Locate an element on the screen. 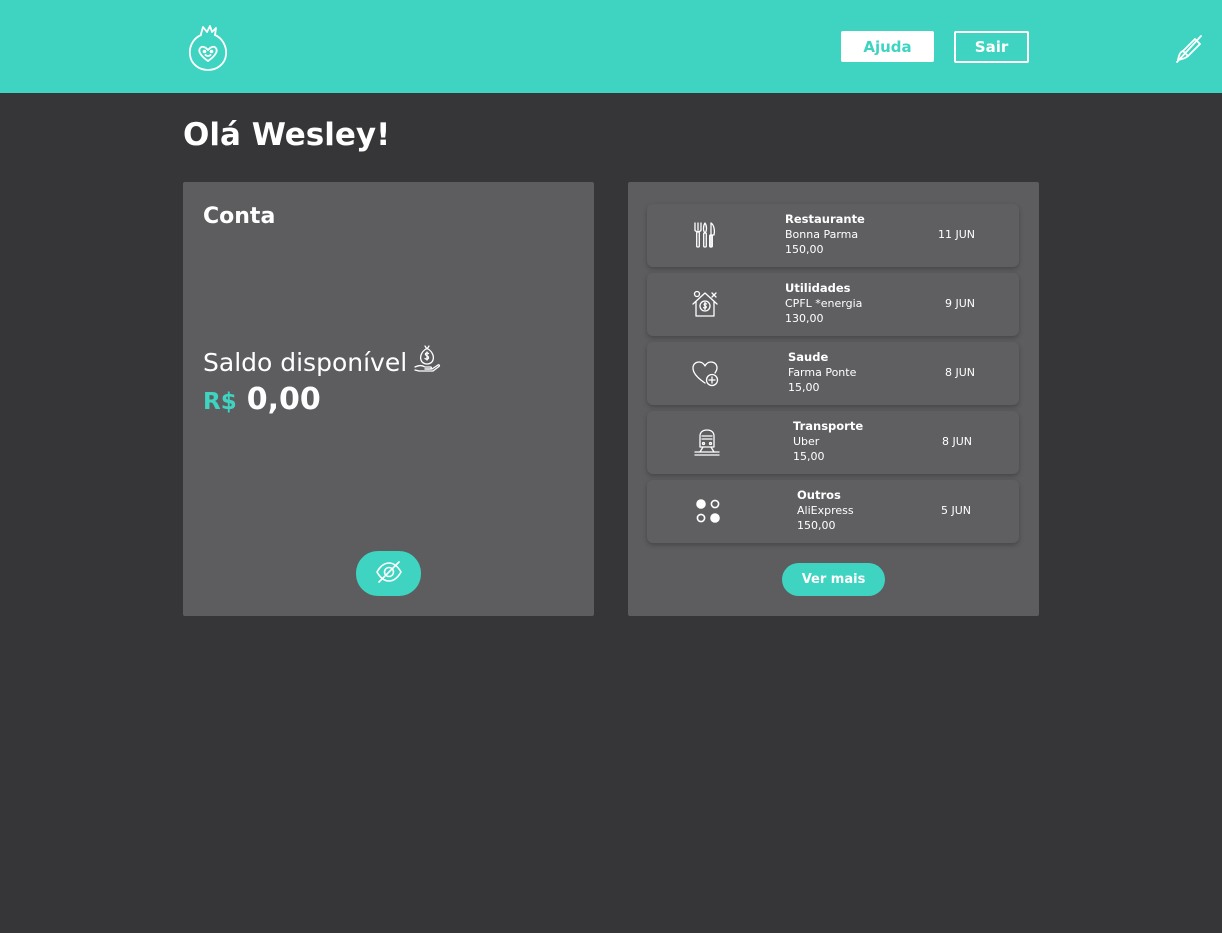  transaction-category: Transporte is located at coordinates (828, 426).